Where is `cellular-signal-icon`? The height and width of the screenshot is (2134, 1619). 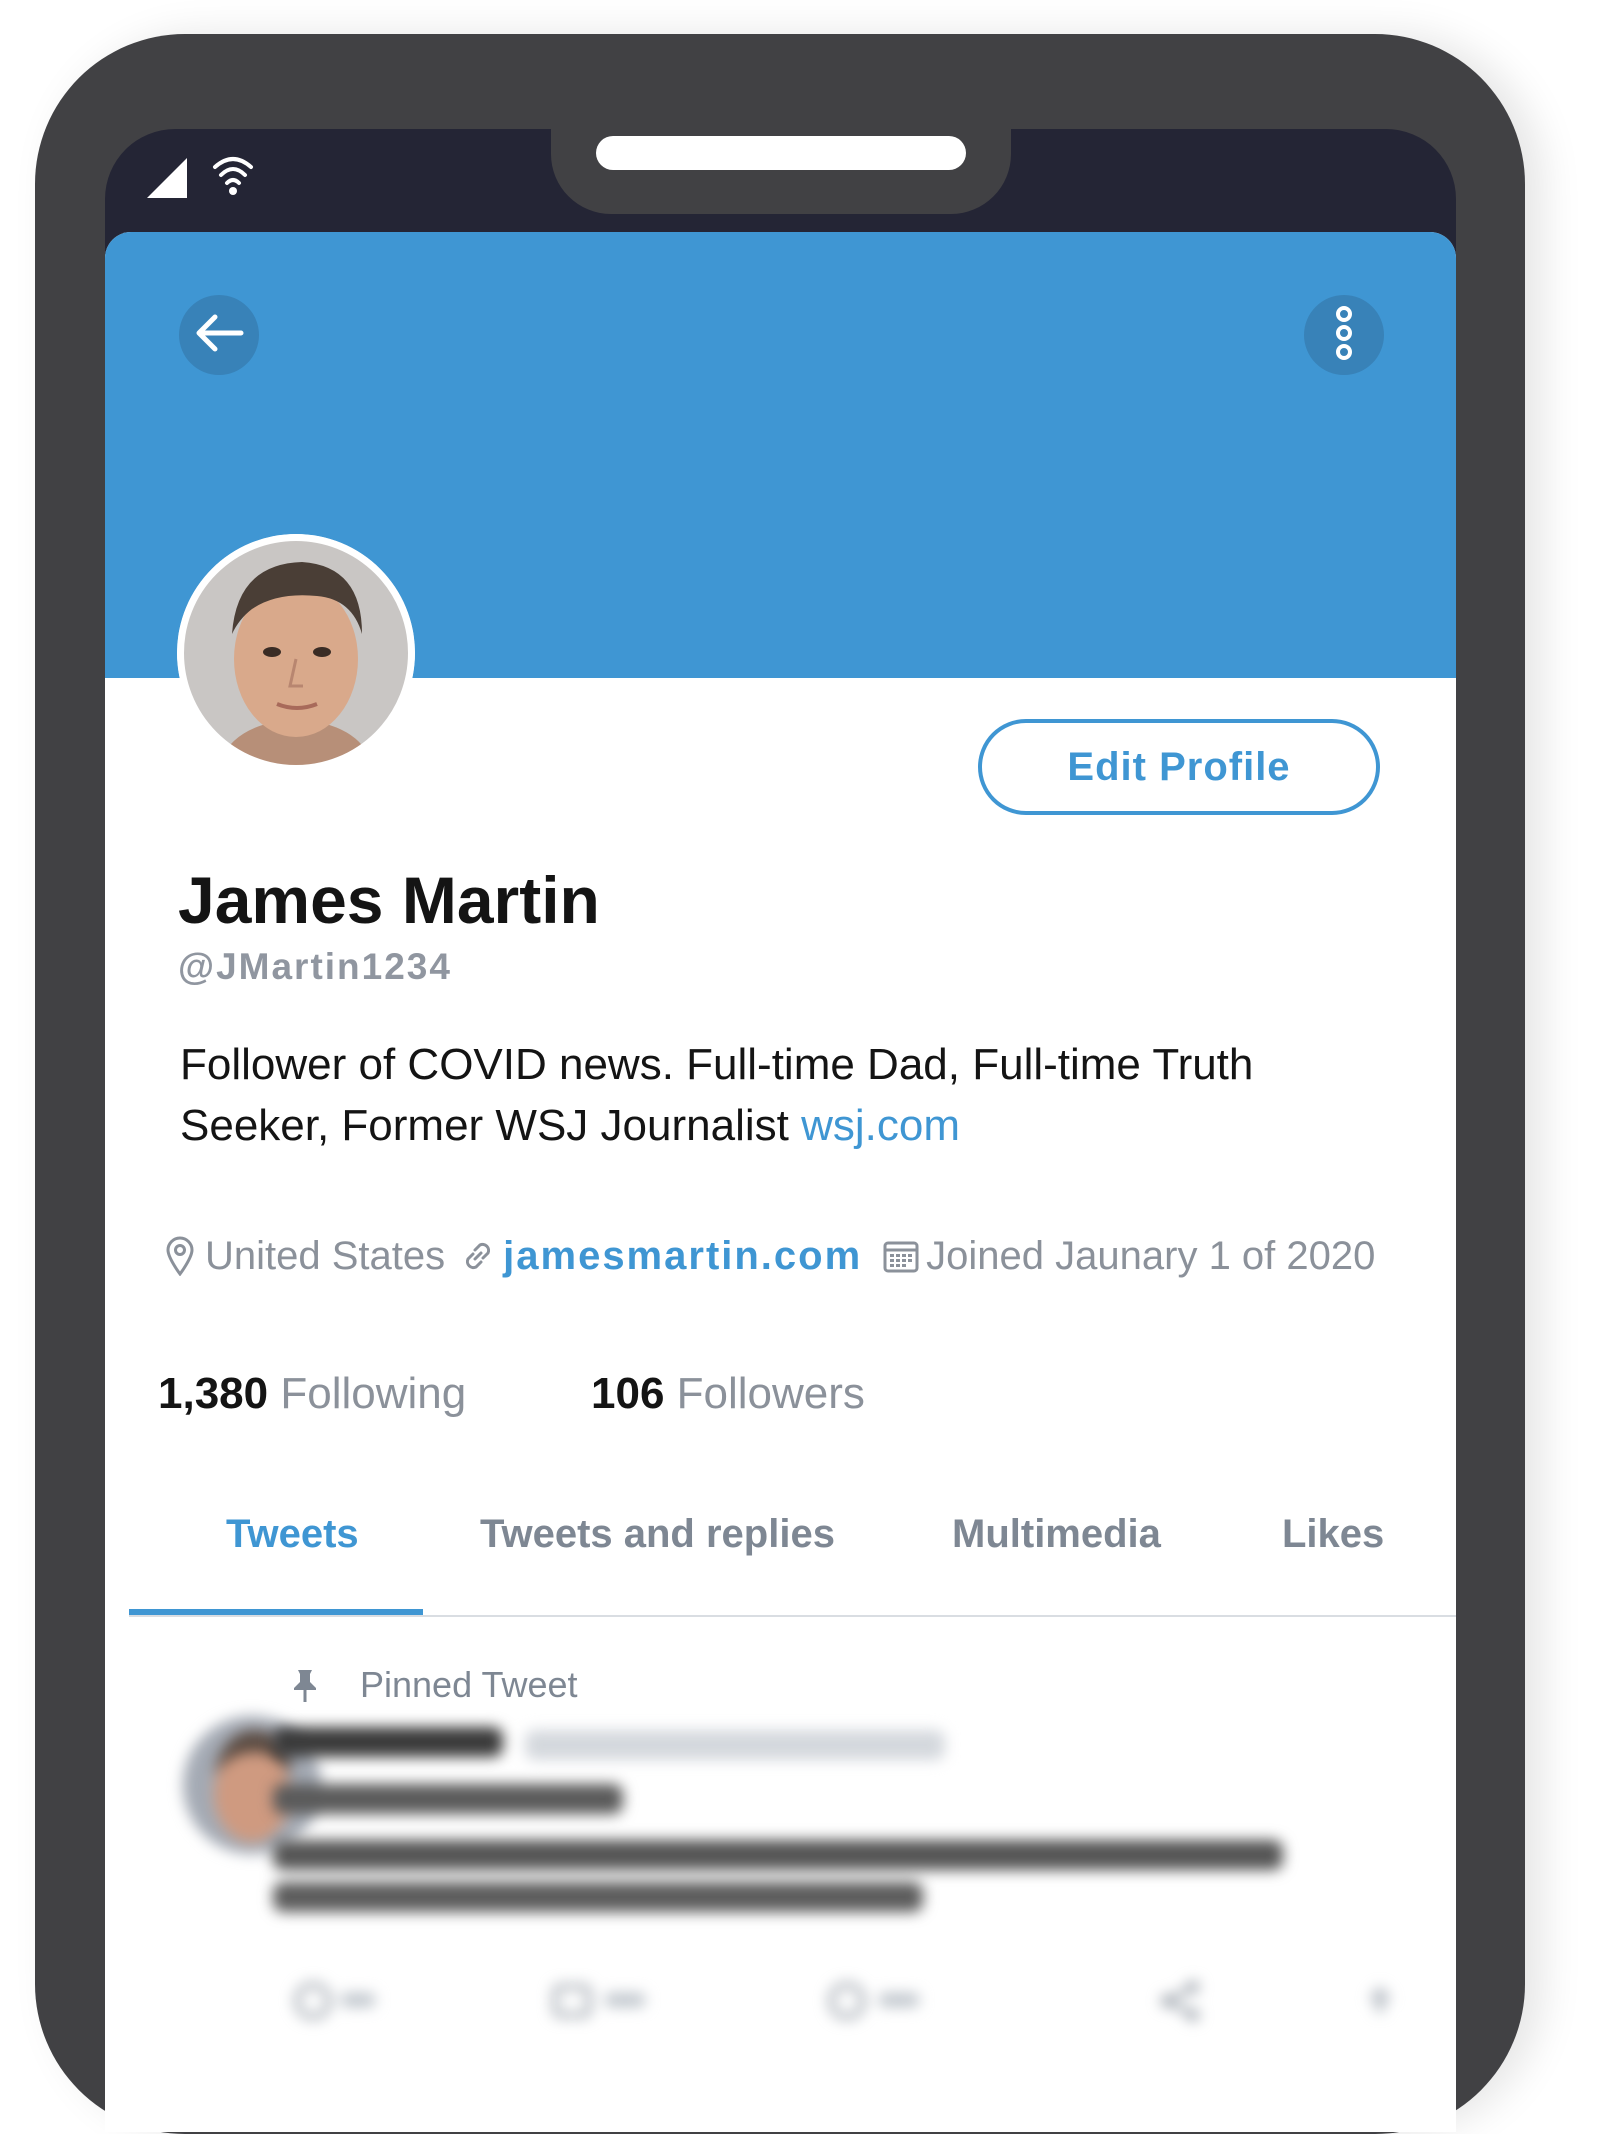
cellular-signal-icon is located at coordinates (167, 180).